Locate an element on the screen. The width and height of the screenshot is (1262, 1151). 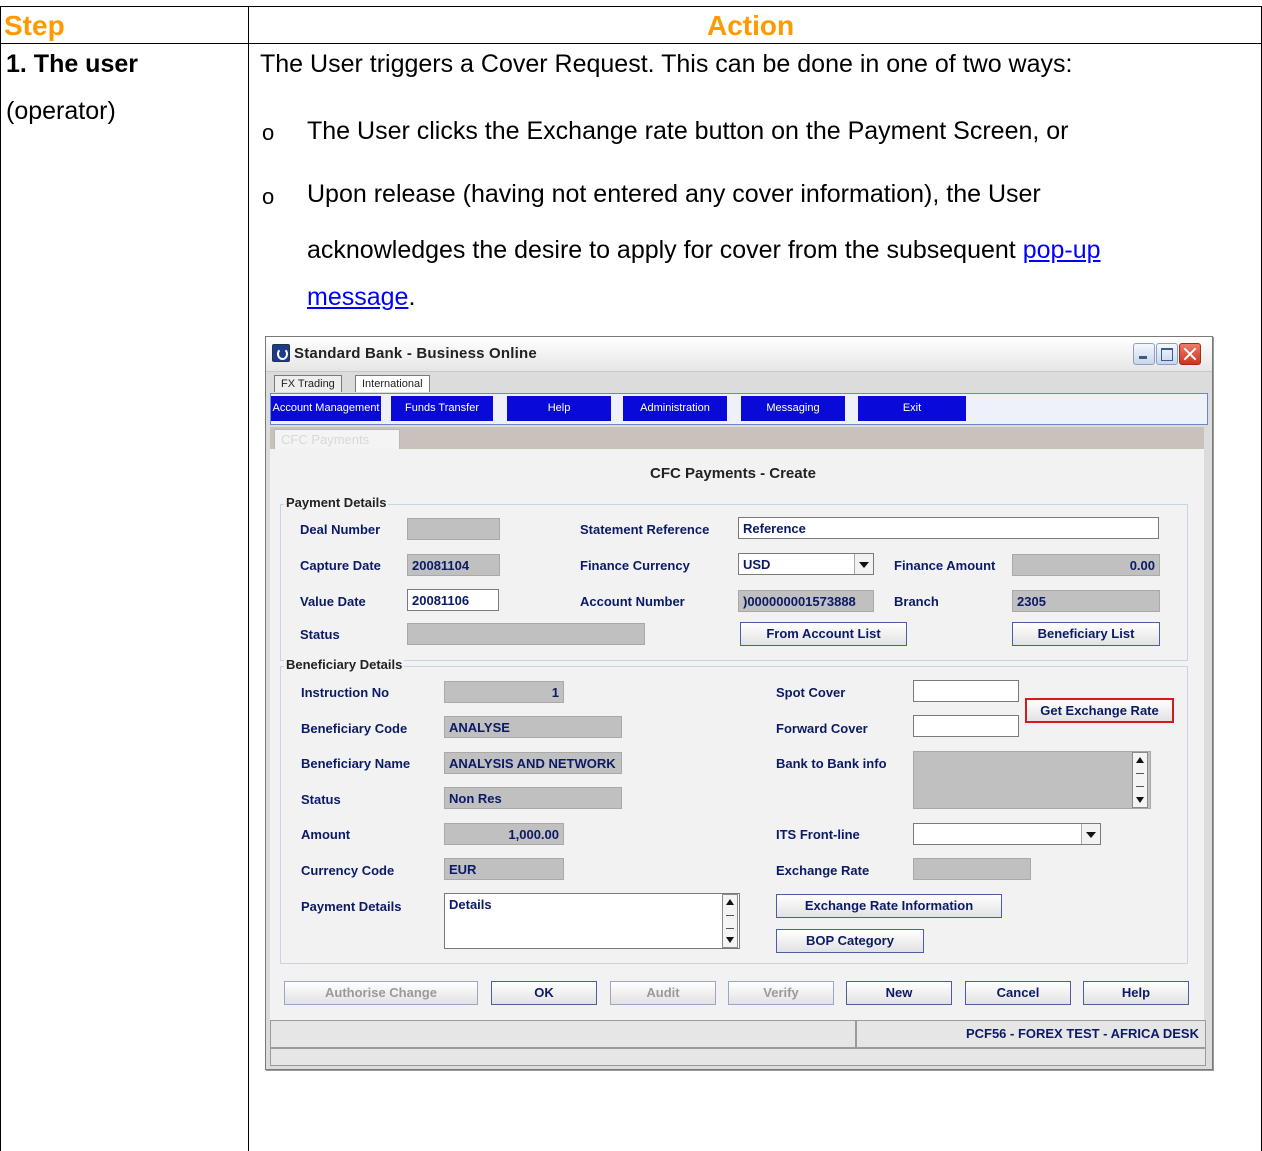
cancel-button: Cancel is located at coordinates (1018, 993).